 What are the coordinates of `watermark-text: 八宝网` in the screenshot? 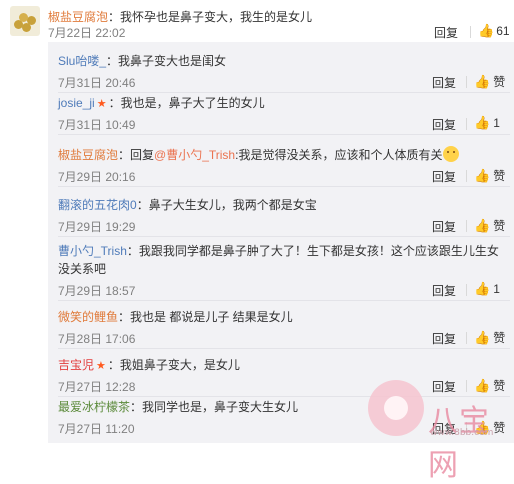 It's located at (459, 443).